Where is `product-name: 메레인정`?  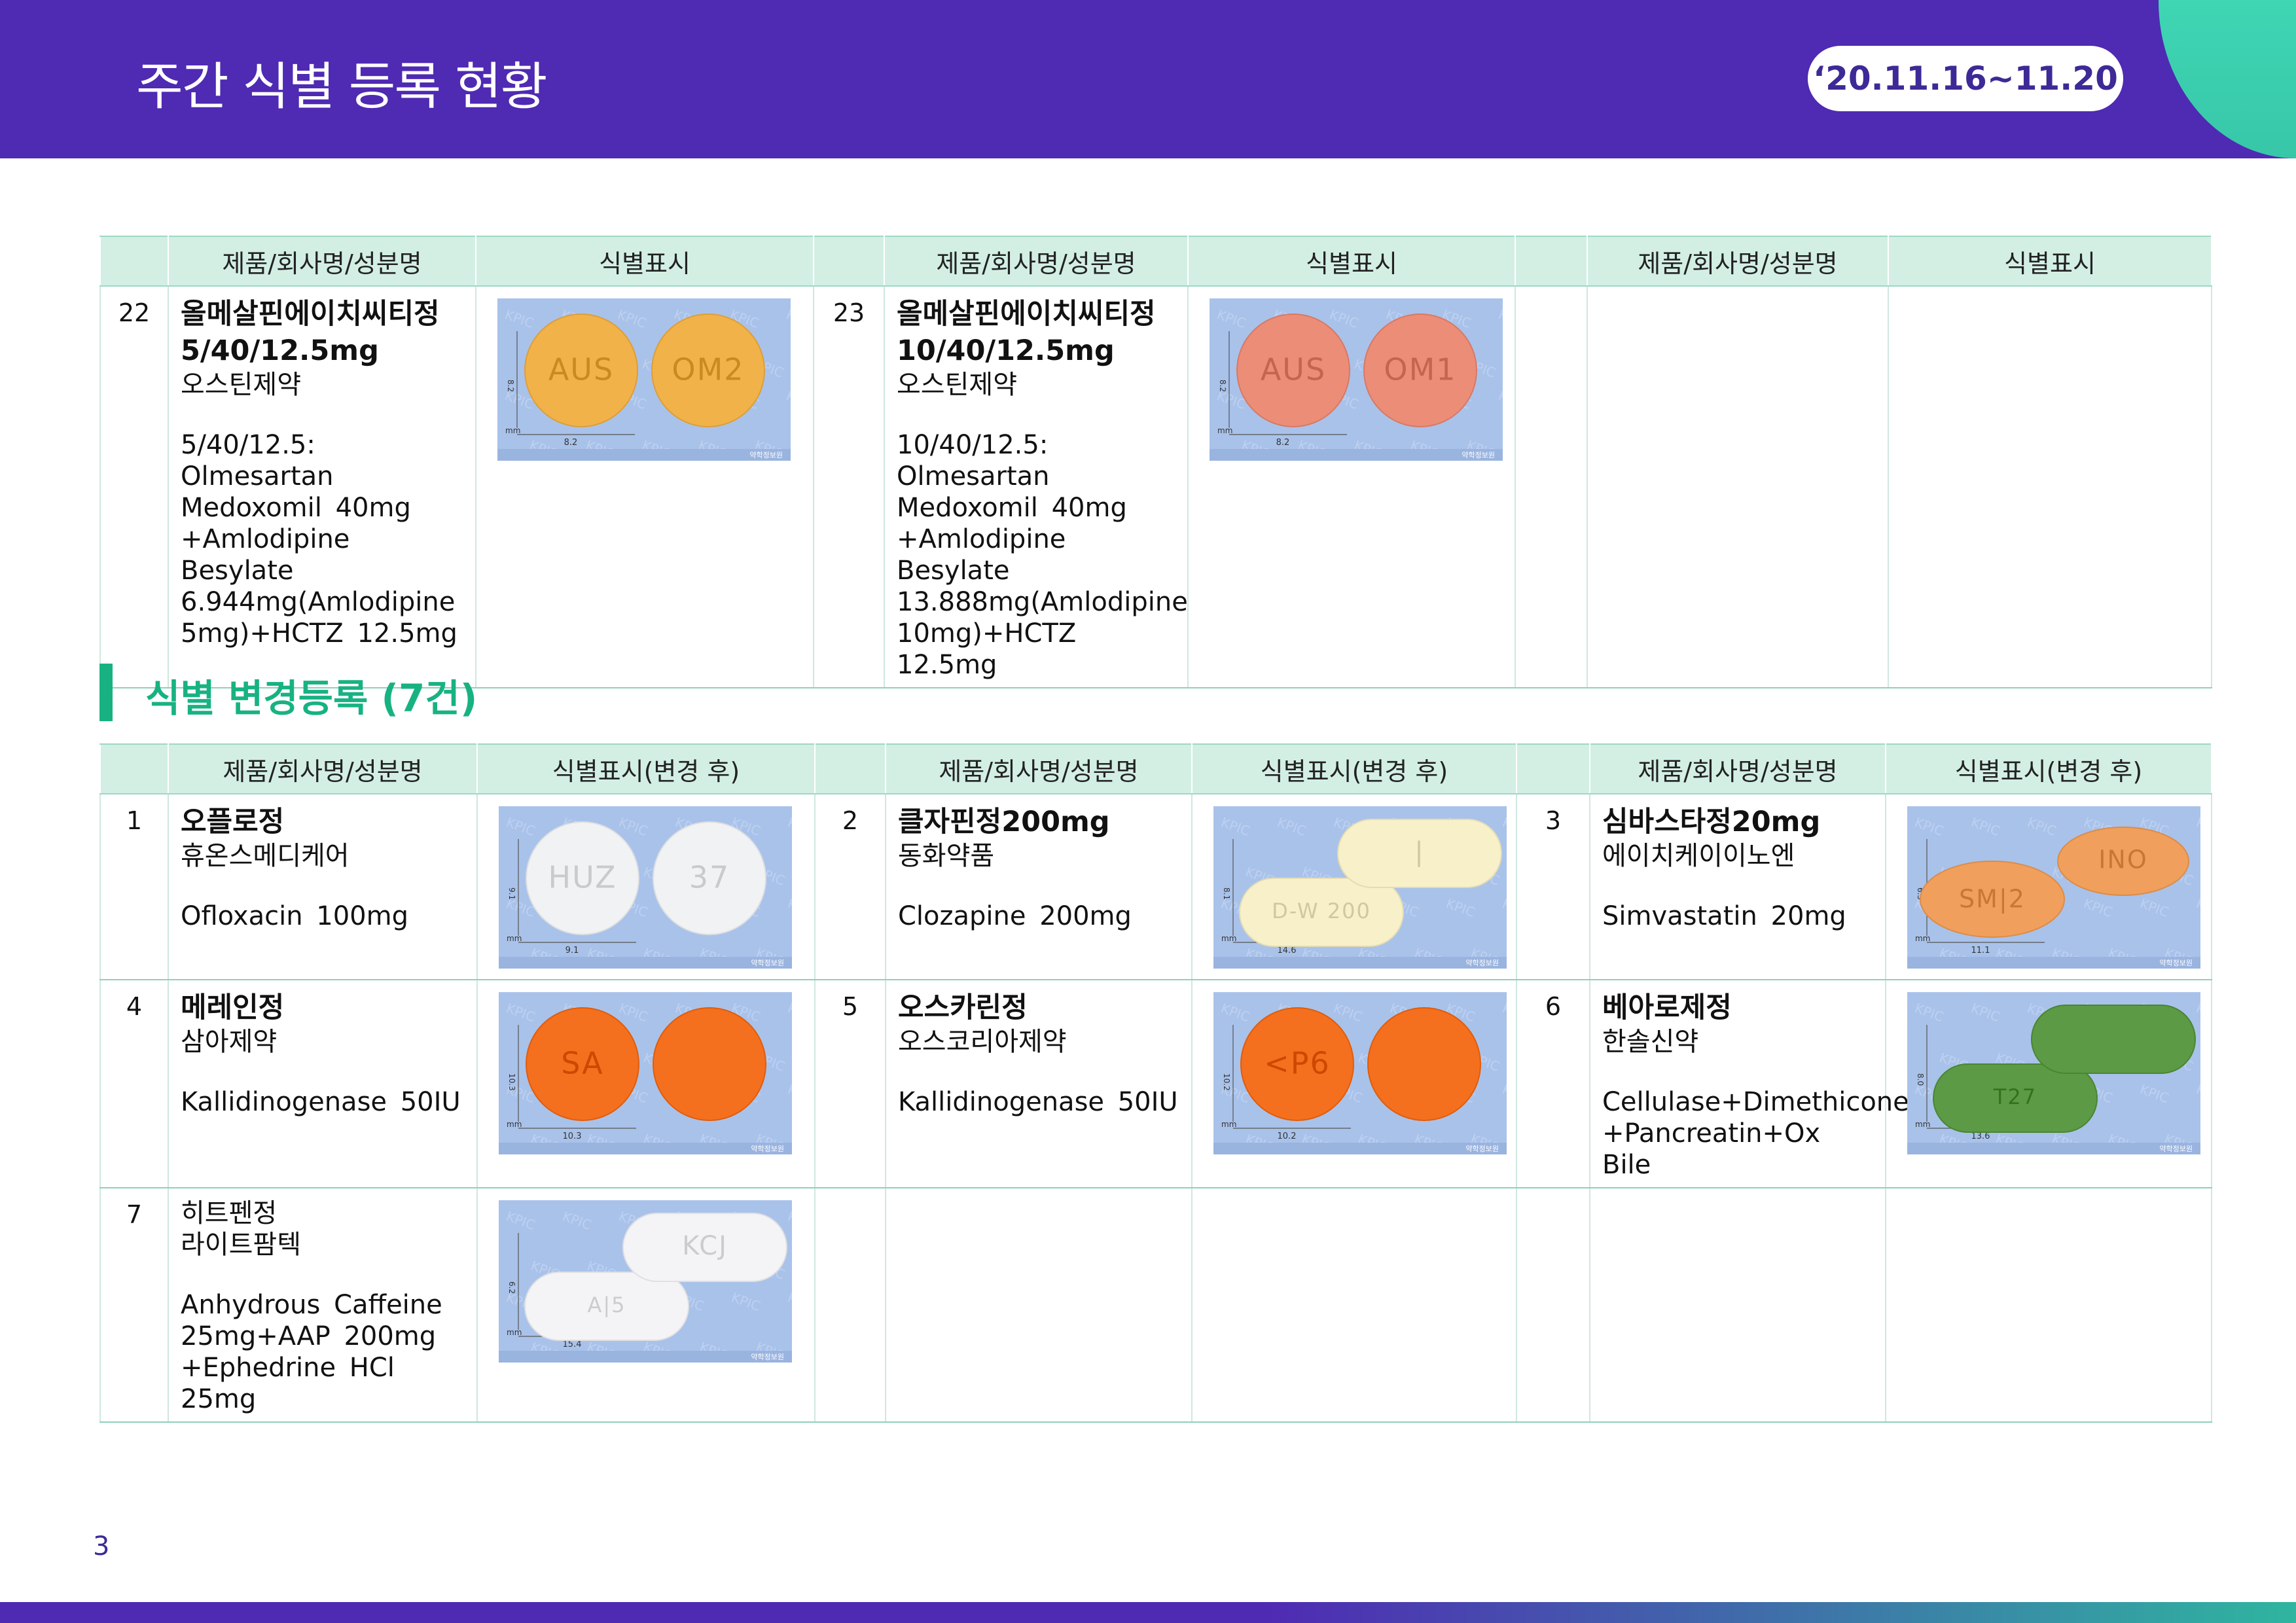 product-name: 메레인정 is located at coordinates (233, 1008).